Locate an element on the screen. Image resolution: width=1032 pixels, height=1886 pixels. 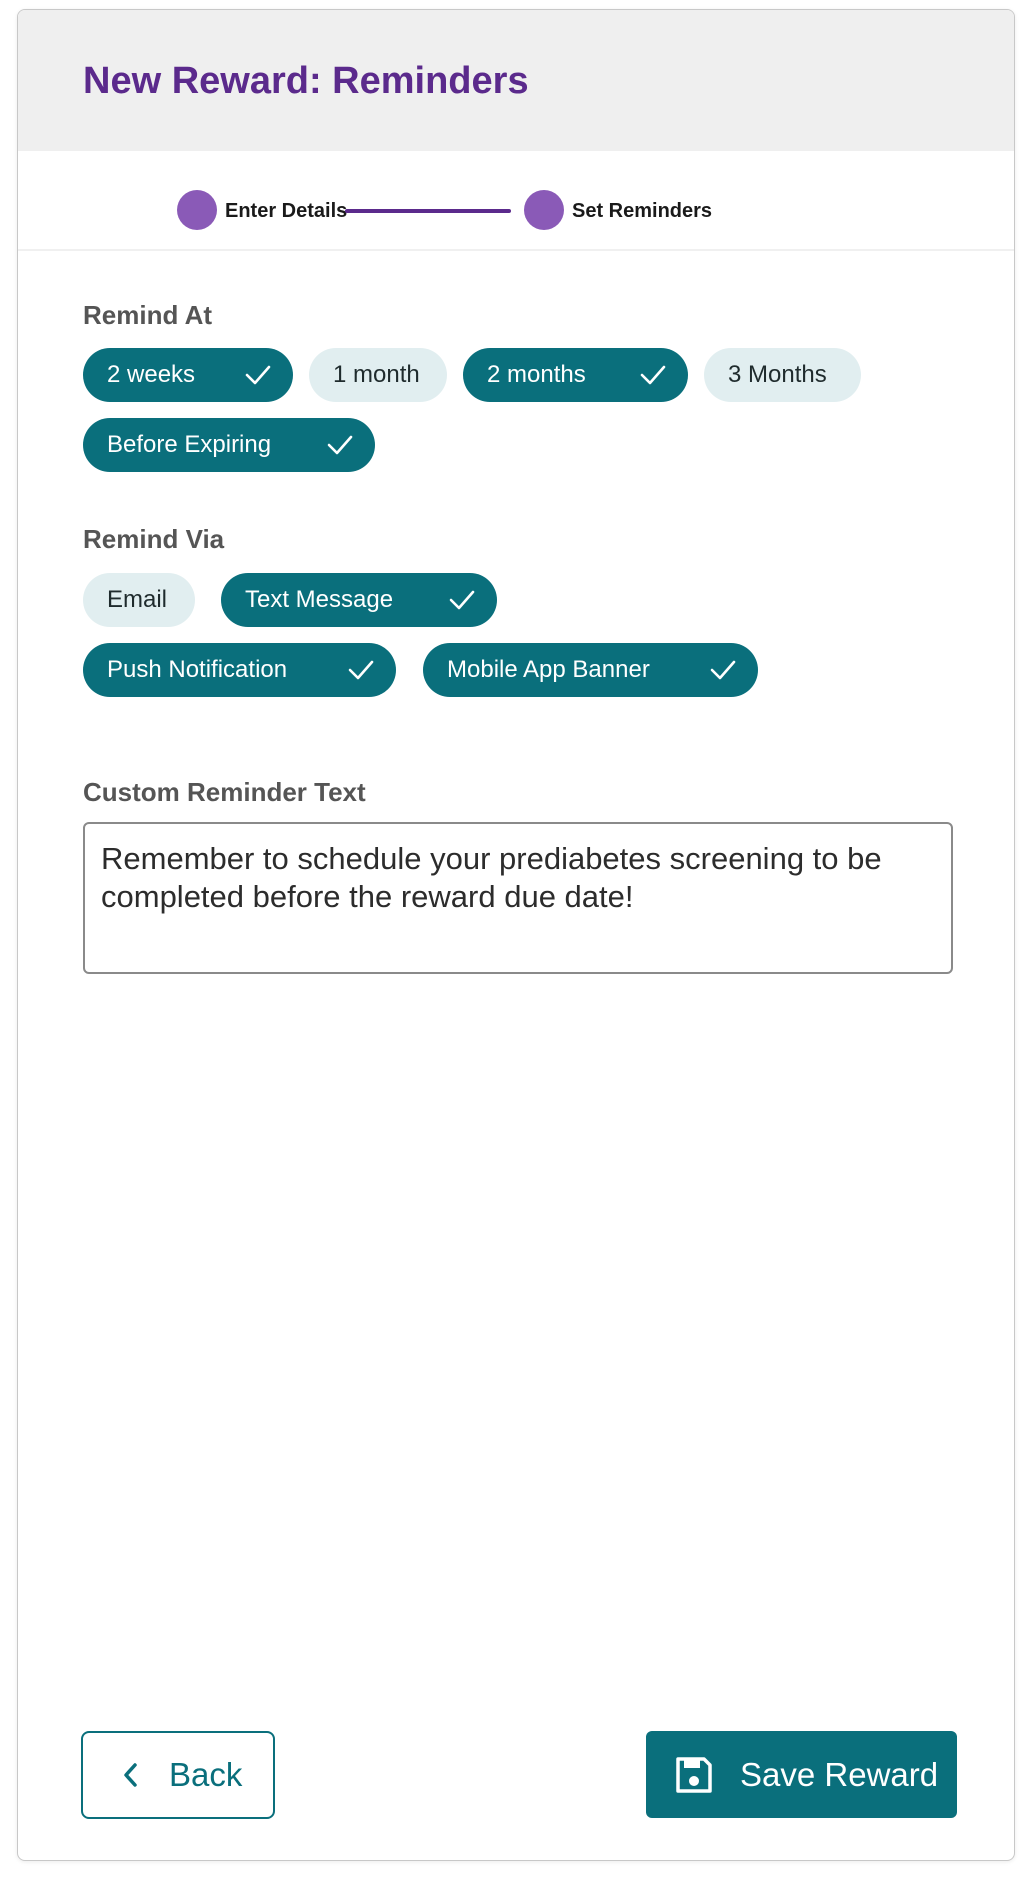
chip-label: 1 month is located at coordinates (376, 374).